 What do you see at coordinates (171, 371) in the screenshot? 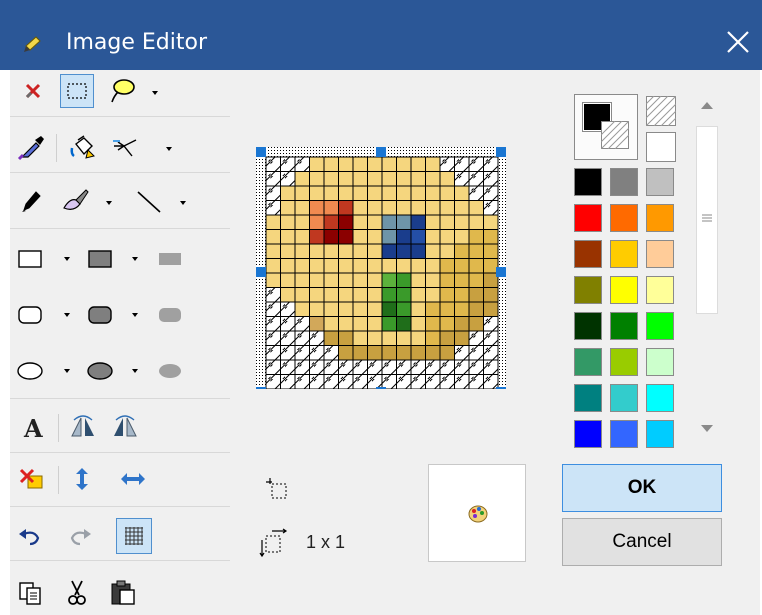
I see `ellipse-solid-button` at bounding box center [171, 371].